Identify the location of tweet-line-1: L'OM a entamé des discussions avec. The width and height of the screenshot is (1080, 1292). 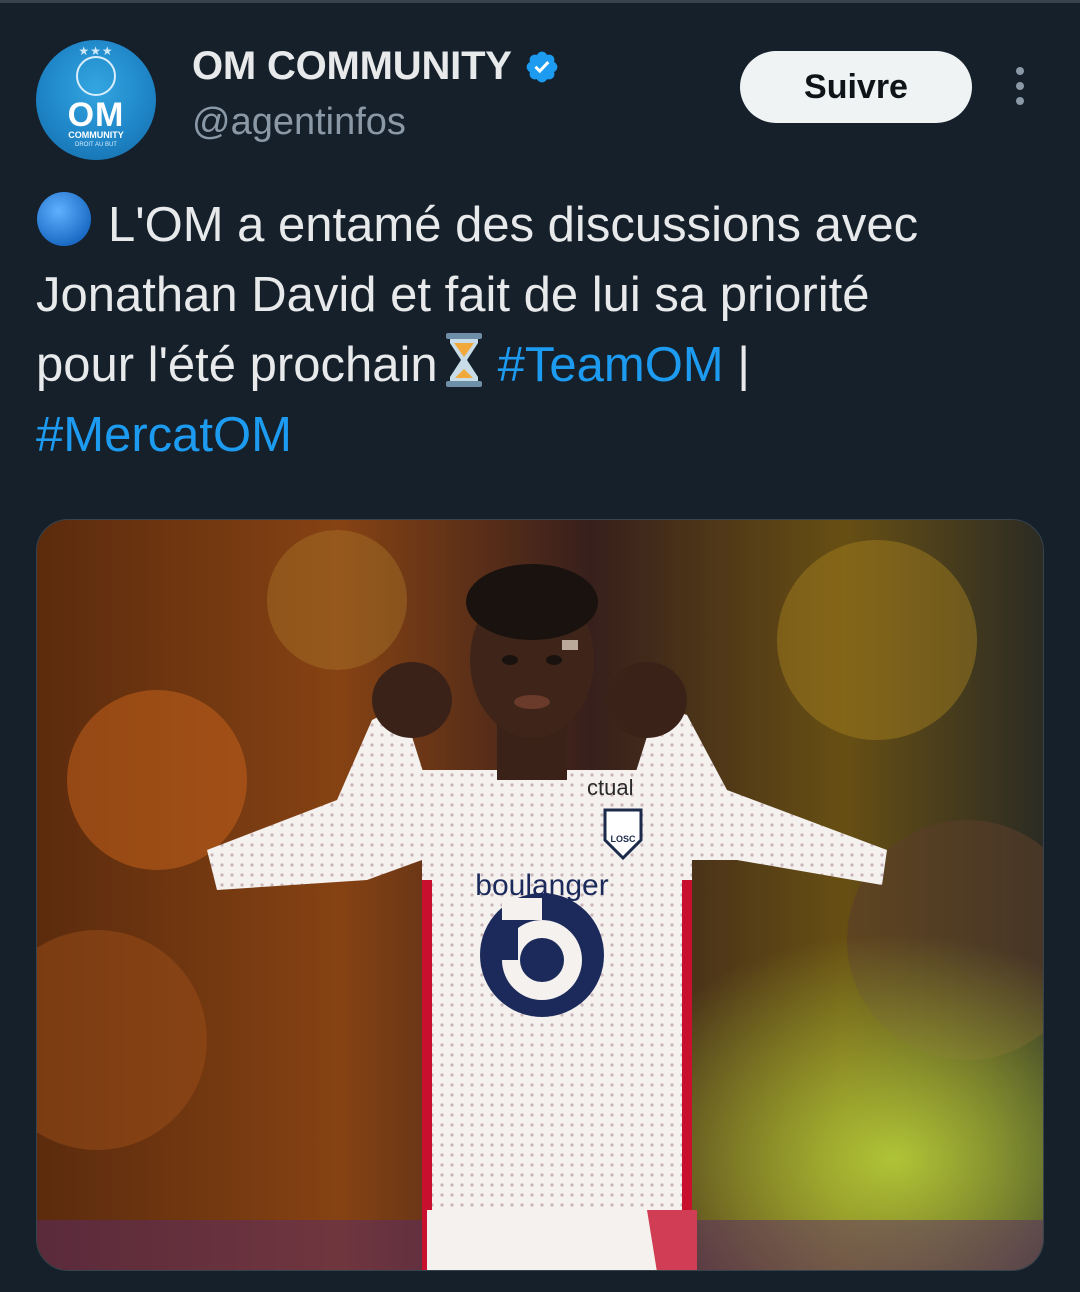
(541, 225).